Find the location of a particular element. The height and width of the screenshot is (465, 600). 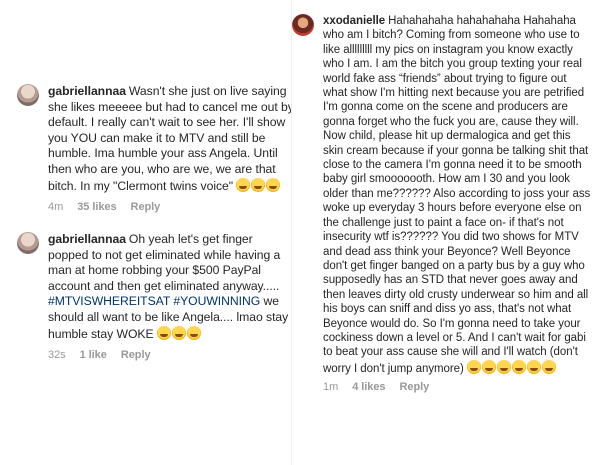

comment-time: 4m is located at coordinates (56, 207).